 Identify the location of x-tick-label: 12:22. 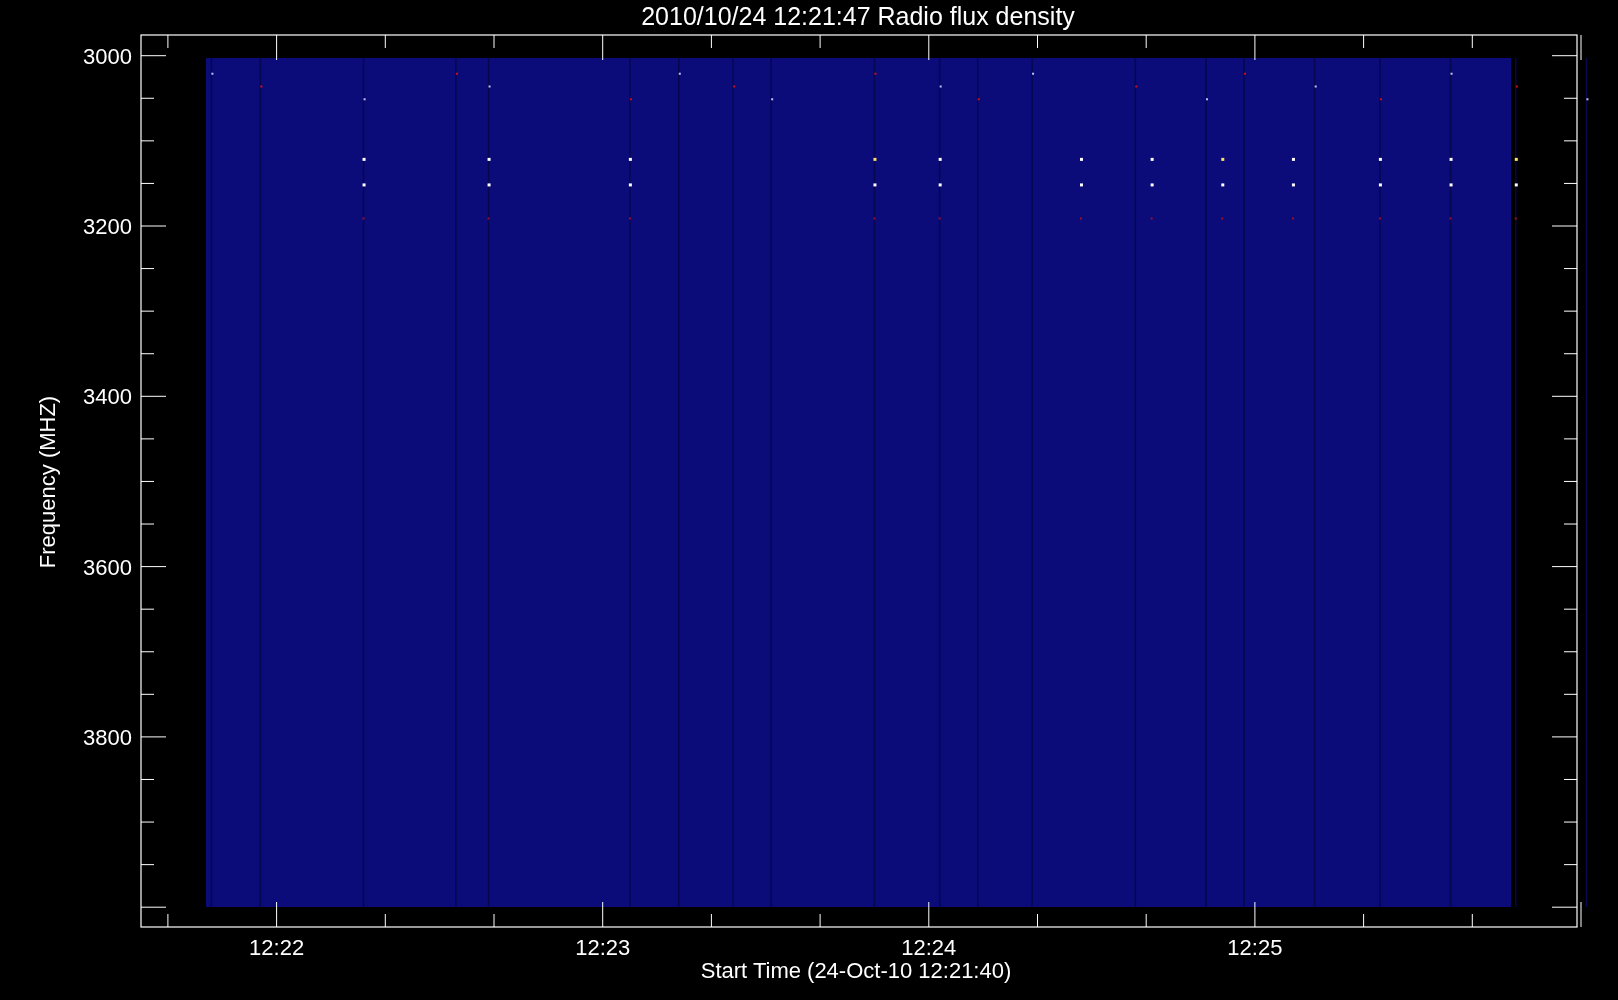
(277, 947).